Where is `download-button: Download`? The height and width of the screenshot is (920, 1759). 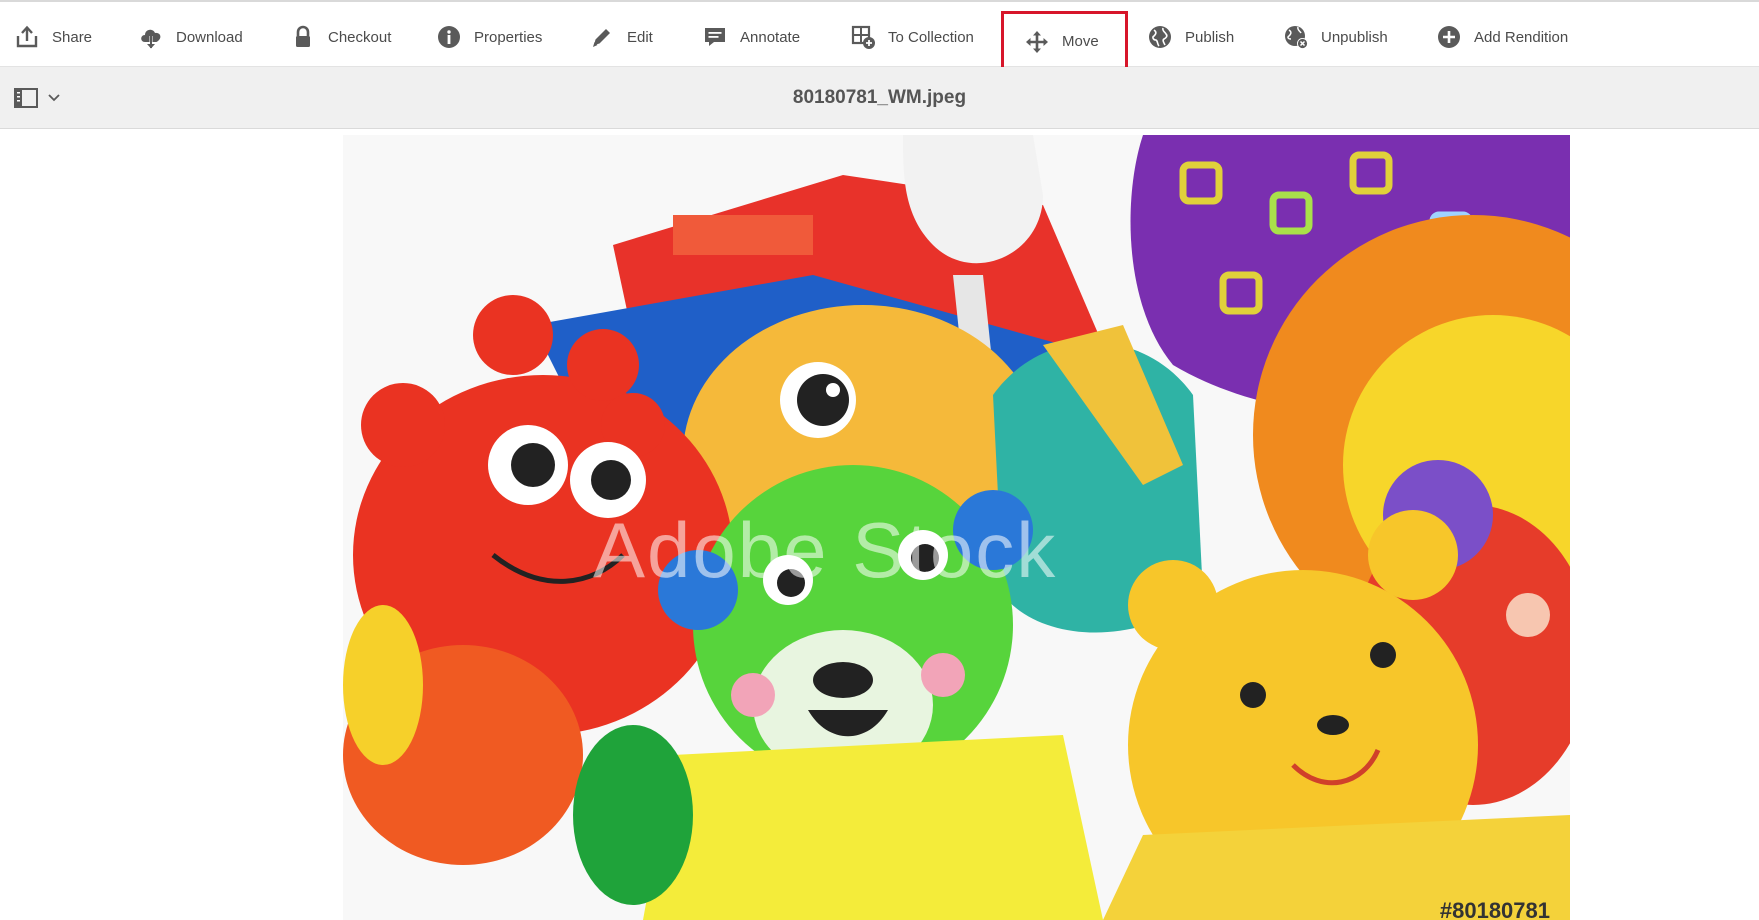 download-button: Download is located at coordinates (190, 37).